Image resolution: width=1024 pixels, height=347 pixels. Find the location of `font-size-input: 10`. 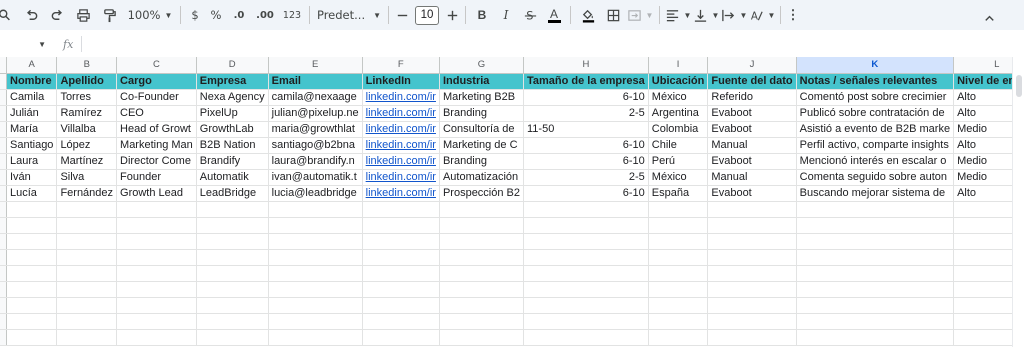

font-size-input: 10 is located at coordinates (427, 15).